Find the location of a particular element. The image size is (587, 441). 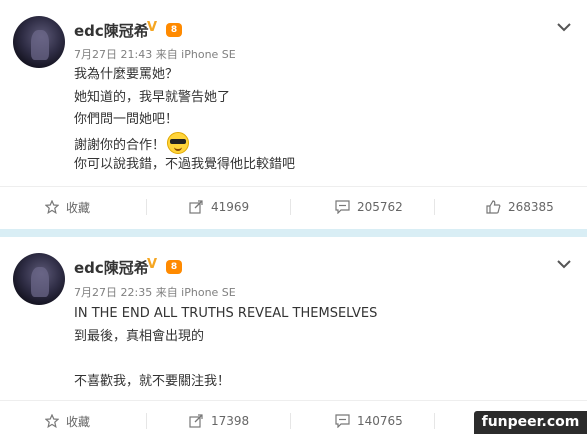

text-line: 你可以說我錯，不過我覺得他比較錯吧 is located at coordinates (185, 164).